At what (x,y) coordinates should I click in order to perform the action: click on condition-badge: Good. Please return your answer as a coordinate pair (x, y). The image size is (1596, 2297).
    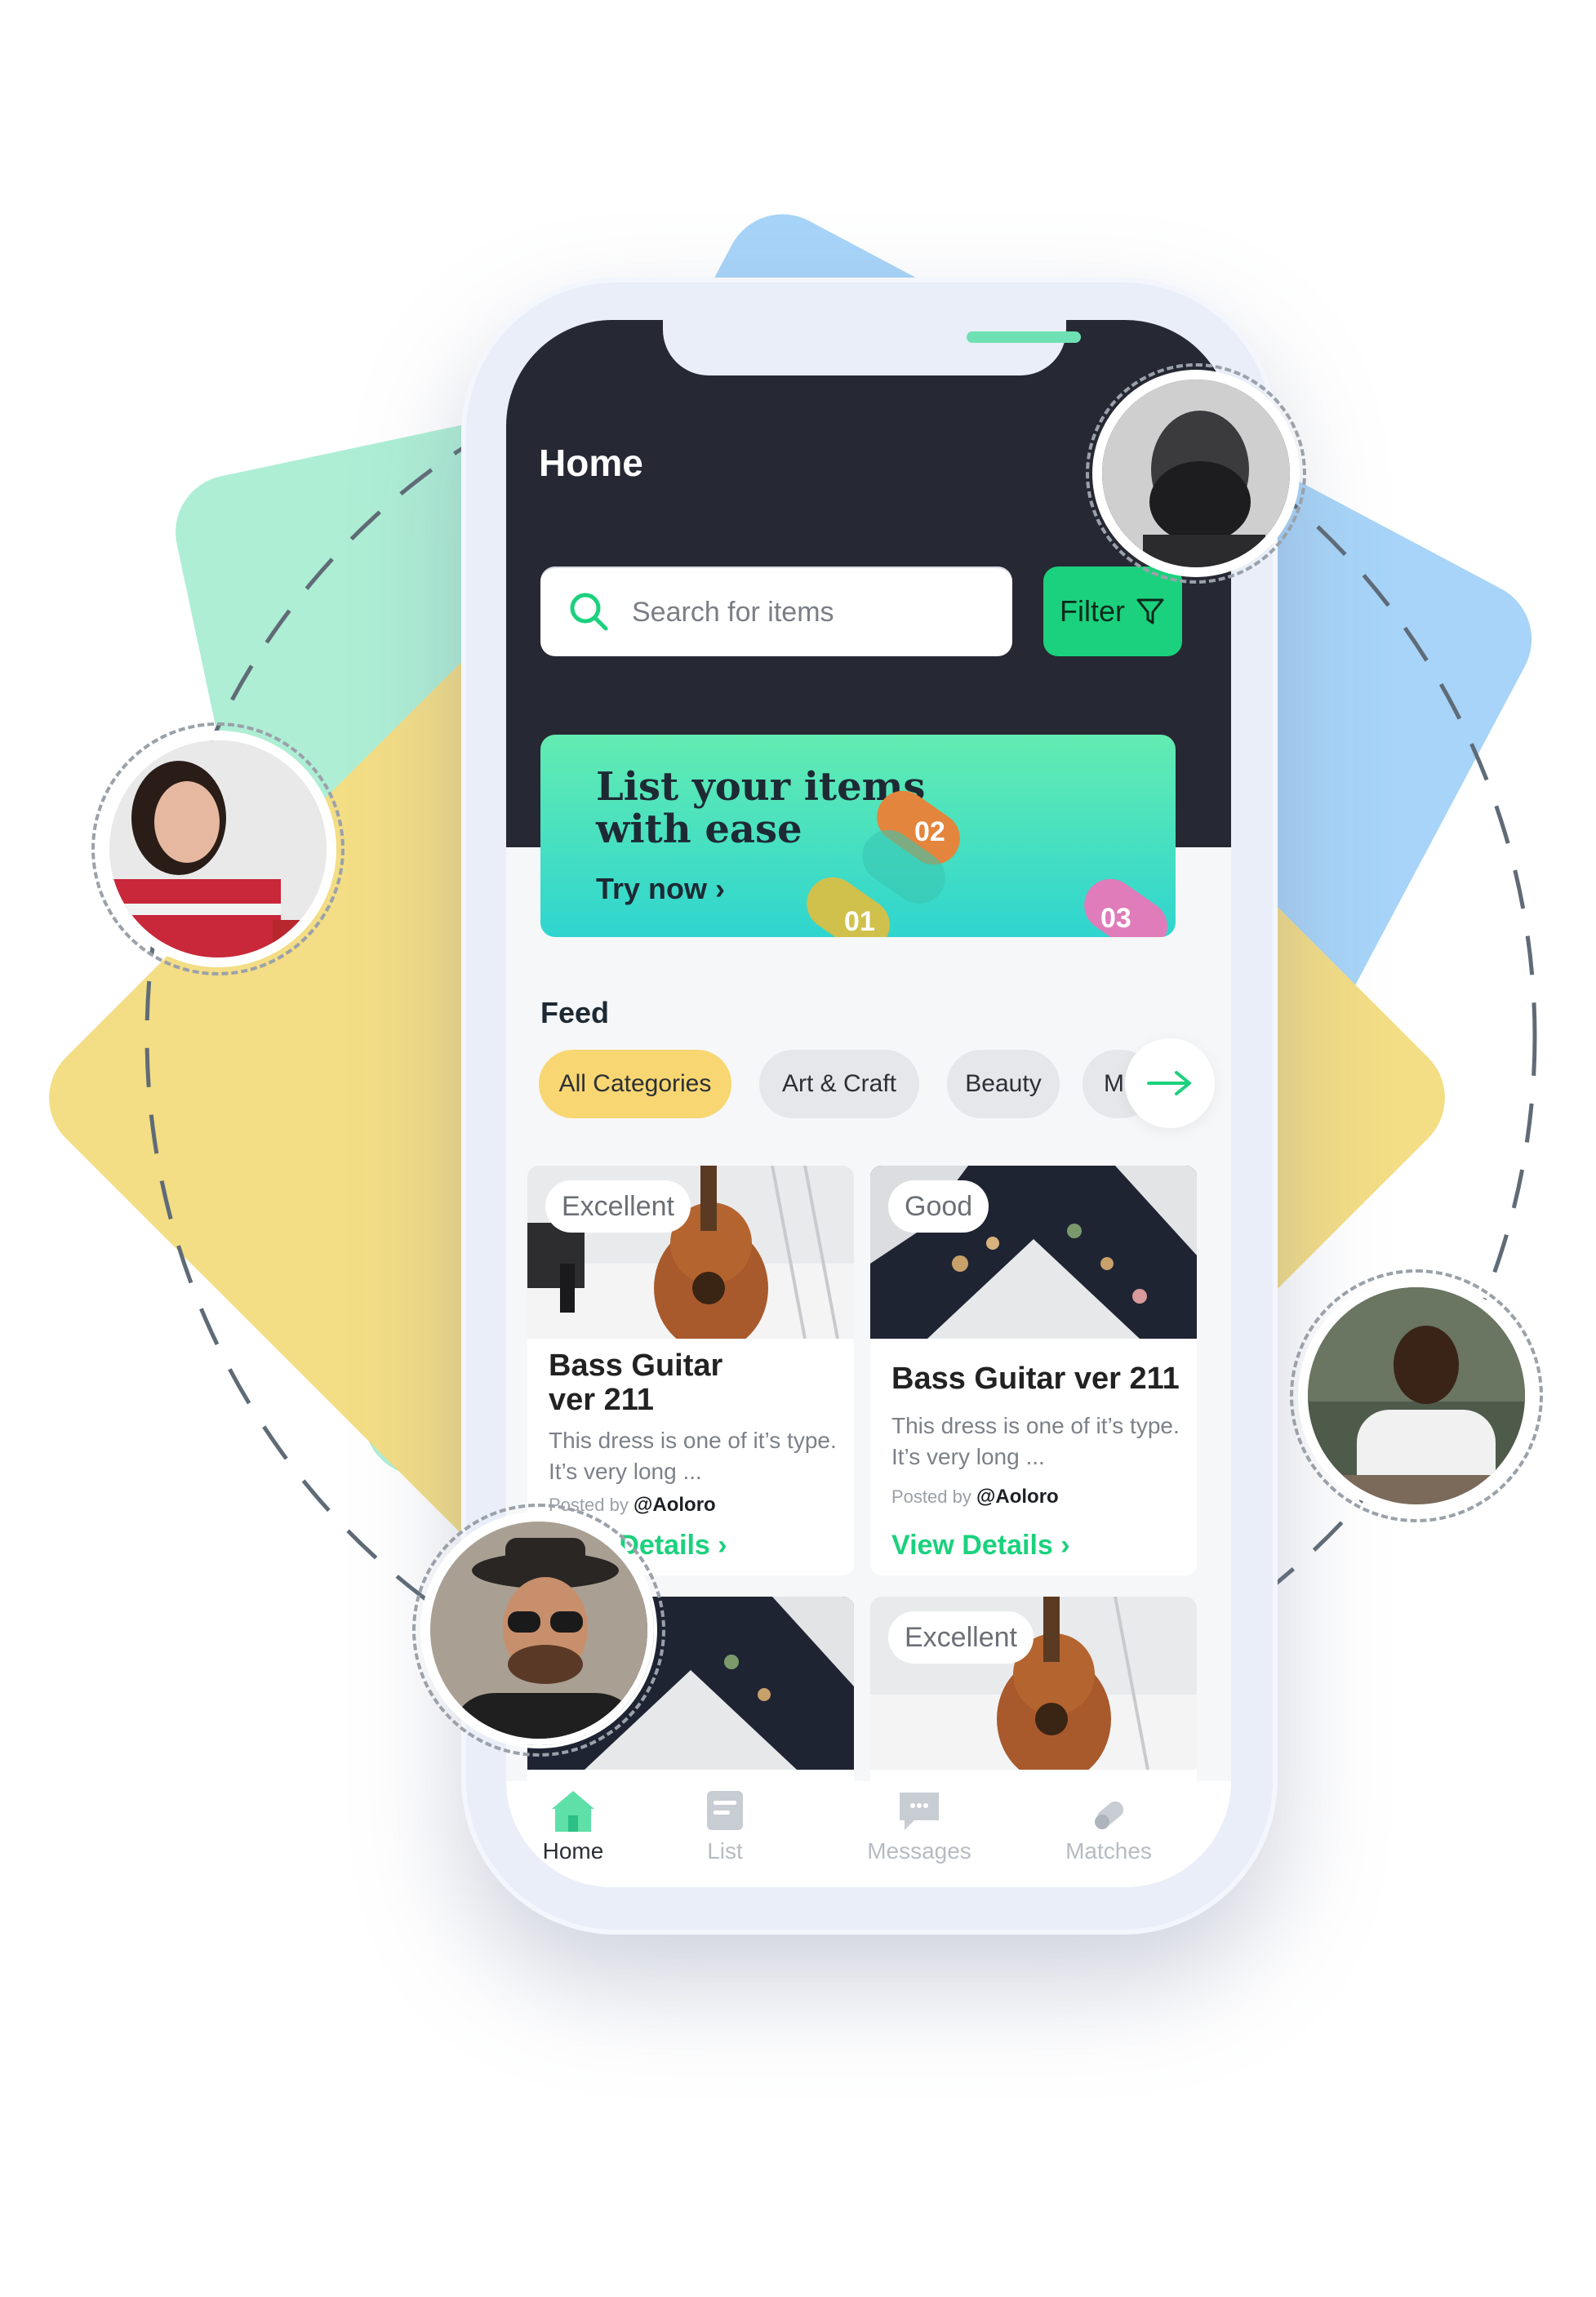
    Looking at the image, I should click on (938, 1207).